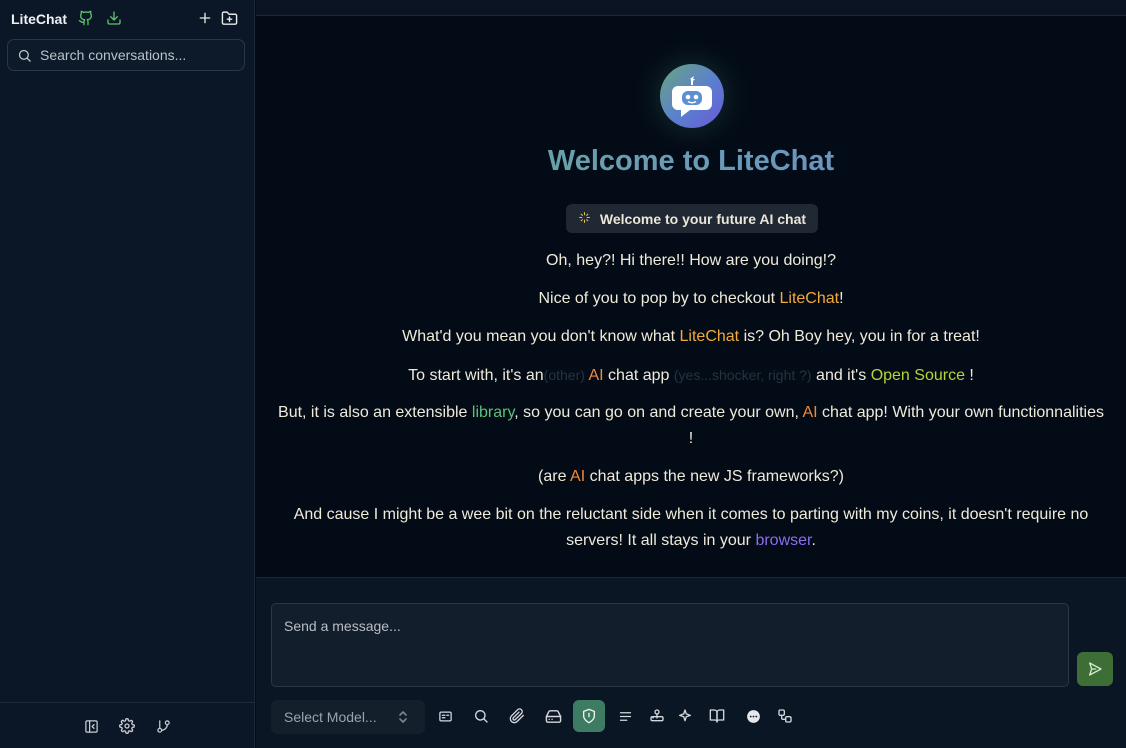 Image resolution: width=1126 pixels, height=748 pixels. I want to click on joystick-icon, so click(657, 715).